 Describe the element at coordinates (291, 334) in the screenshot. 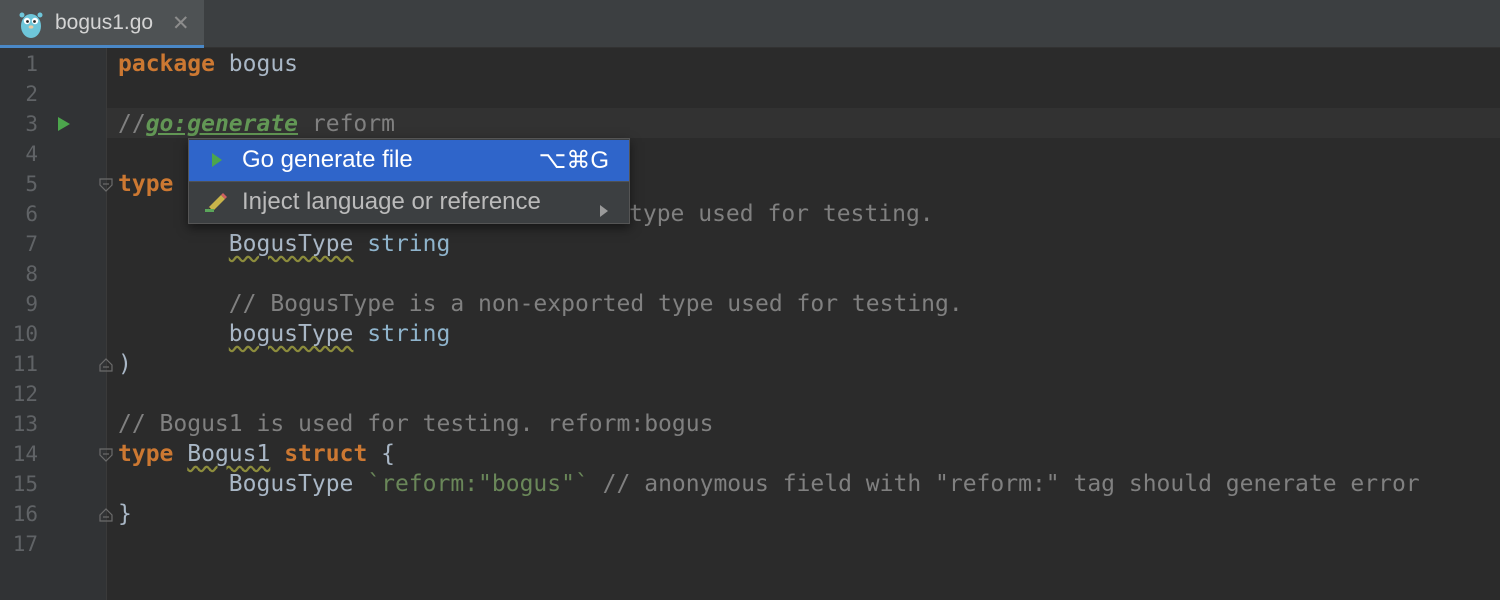

I see `field-name: bogusType` at that location.